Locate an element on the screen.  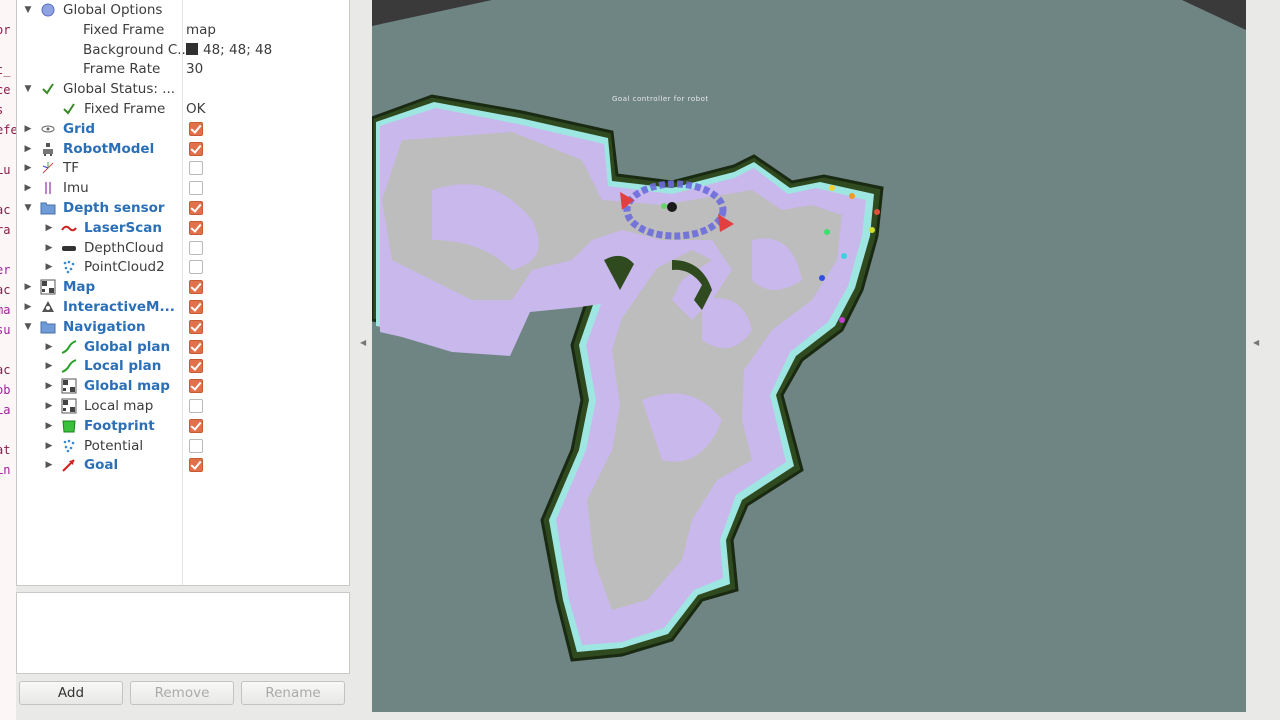
remove-button: Remove is located at coordinates (182, 693).